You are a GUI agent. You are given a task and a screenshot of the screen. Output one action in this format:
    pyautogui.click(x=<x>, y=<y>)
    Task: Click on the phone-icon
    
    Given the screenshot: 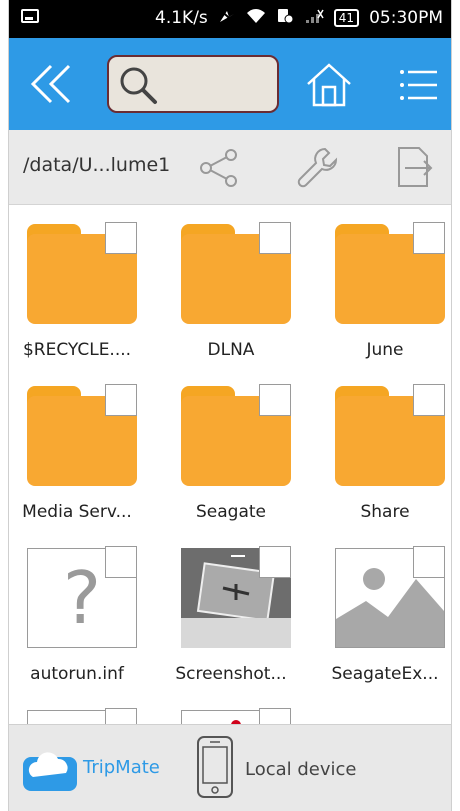 What is the action you would take?
    pyautogui.click(x=215, y=767)
    